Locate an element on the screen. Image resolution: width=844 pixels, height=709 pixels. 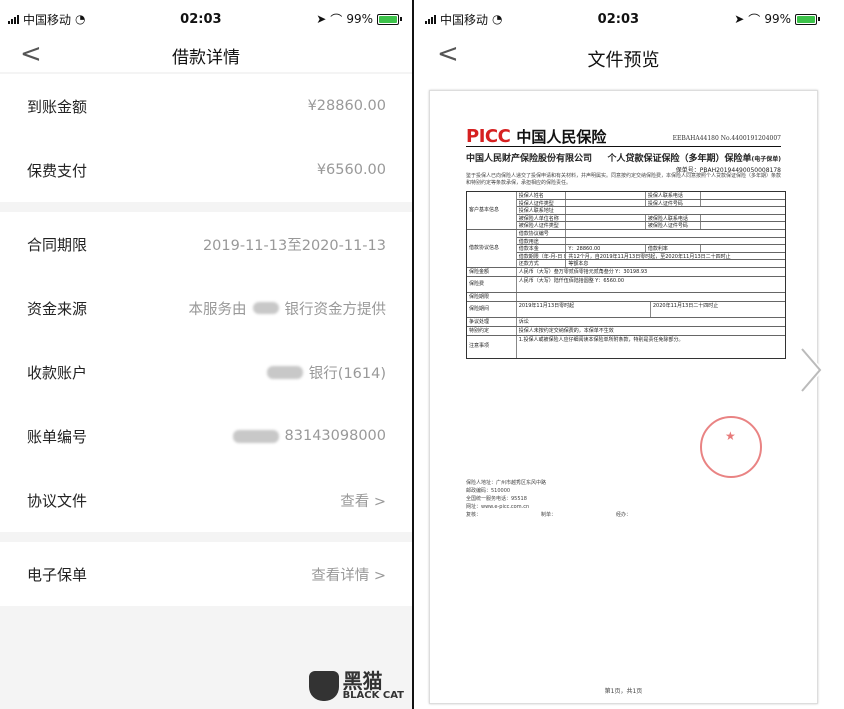
policy-group: 电子保单 查看详情 > is located at coordinates (206, 574).